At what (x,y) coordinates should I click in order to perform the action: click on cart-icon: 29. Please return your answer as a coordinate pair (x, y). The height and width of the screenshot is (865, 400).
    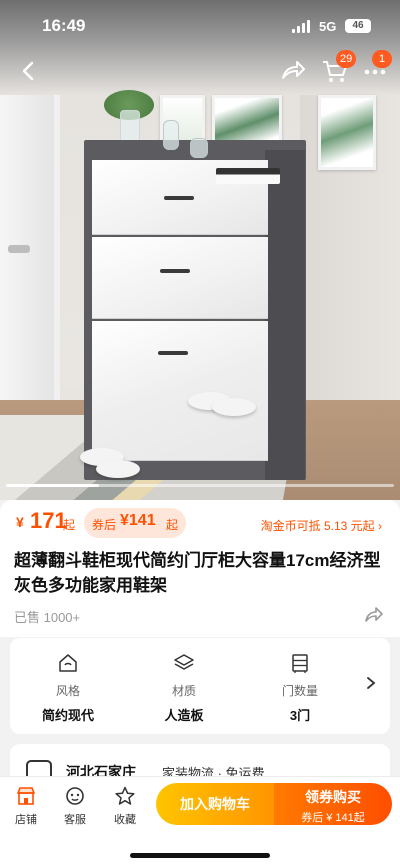
    Looking at the image, I should click on (338, 68).